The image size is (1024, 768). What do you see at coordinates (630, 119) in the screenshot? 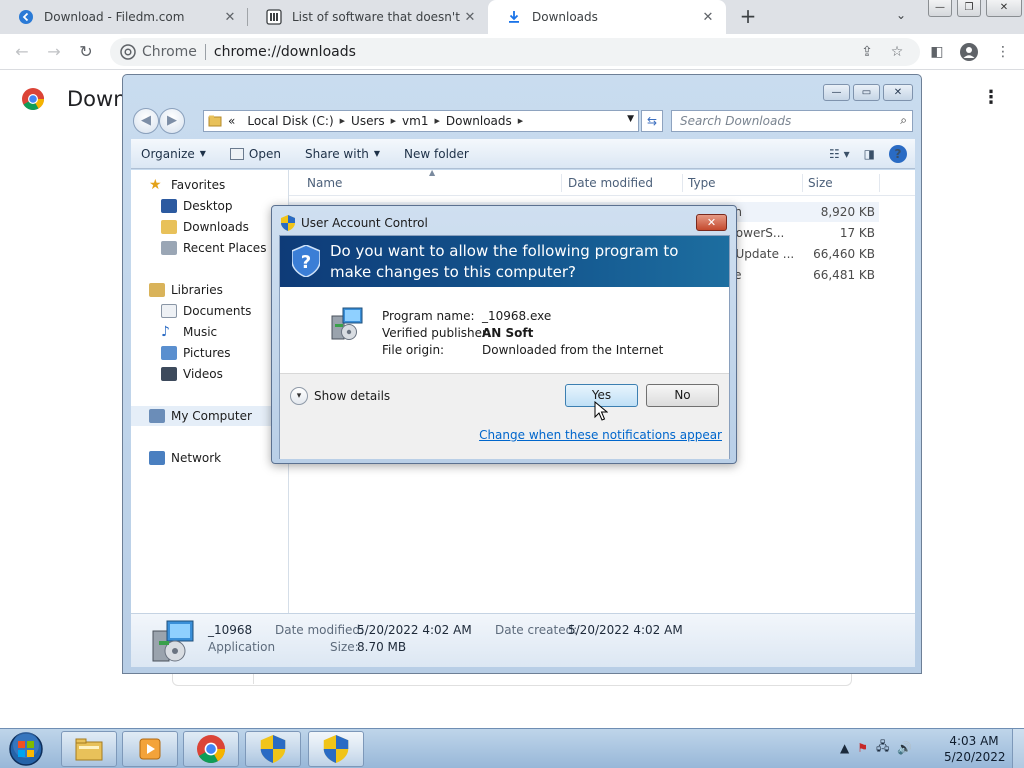
I see `address-dropdown-icon: ▼` at bounding box center [630, 119].